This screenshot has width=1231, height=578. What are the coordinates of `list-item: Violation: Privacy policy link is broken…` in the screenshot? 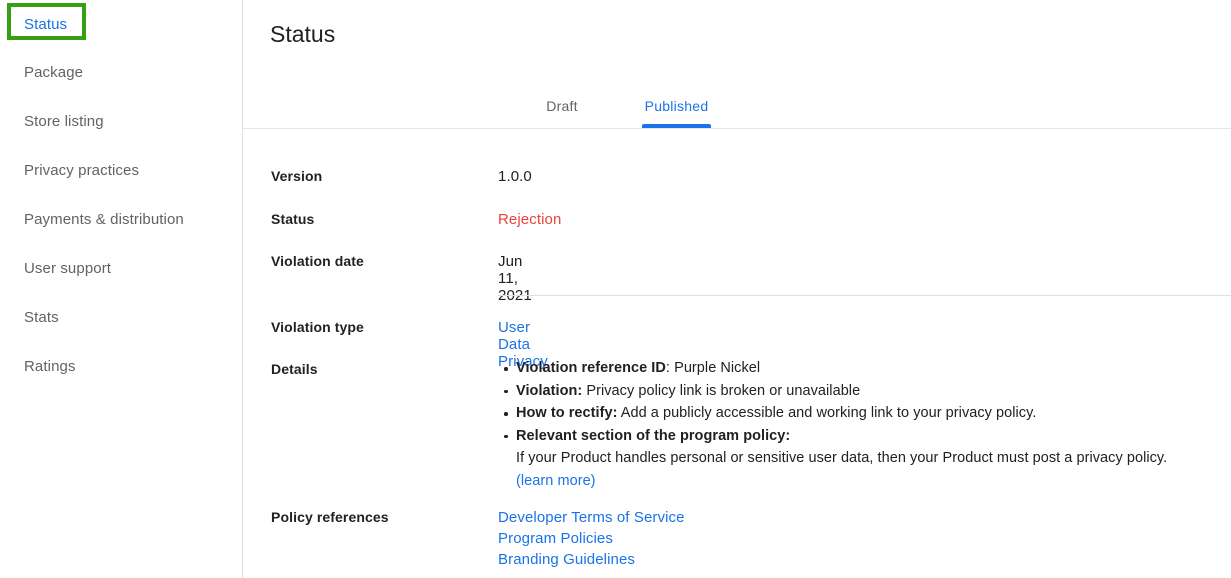 It's located at (864, 391).